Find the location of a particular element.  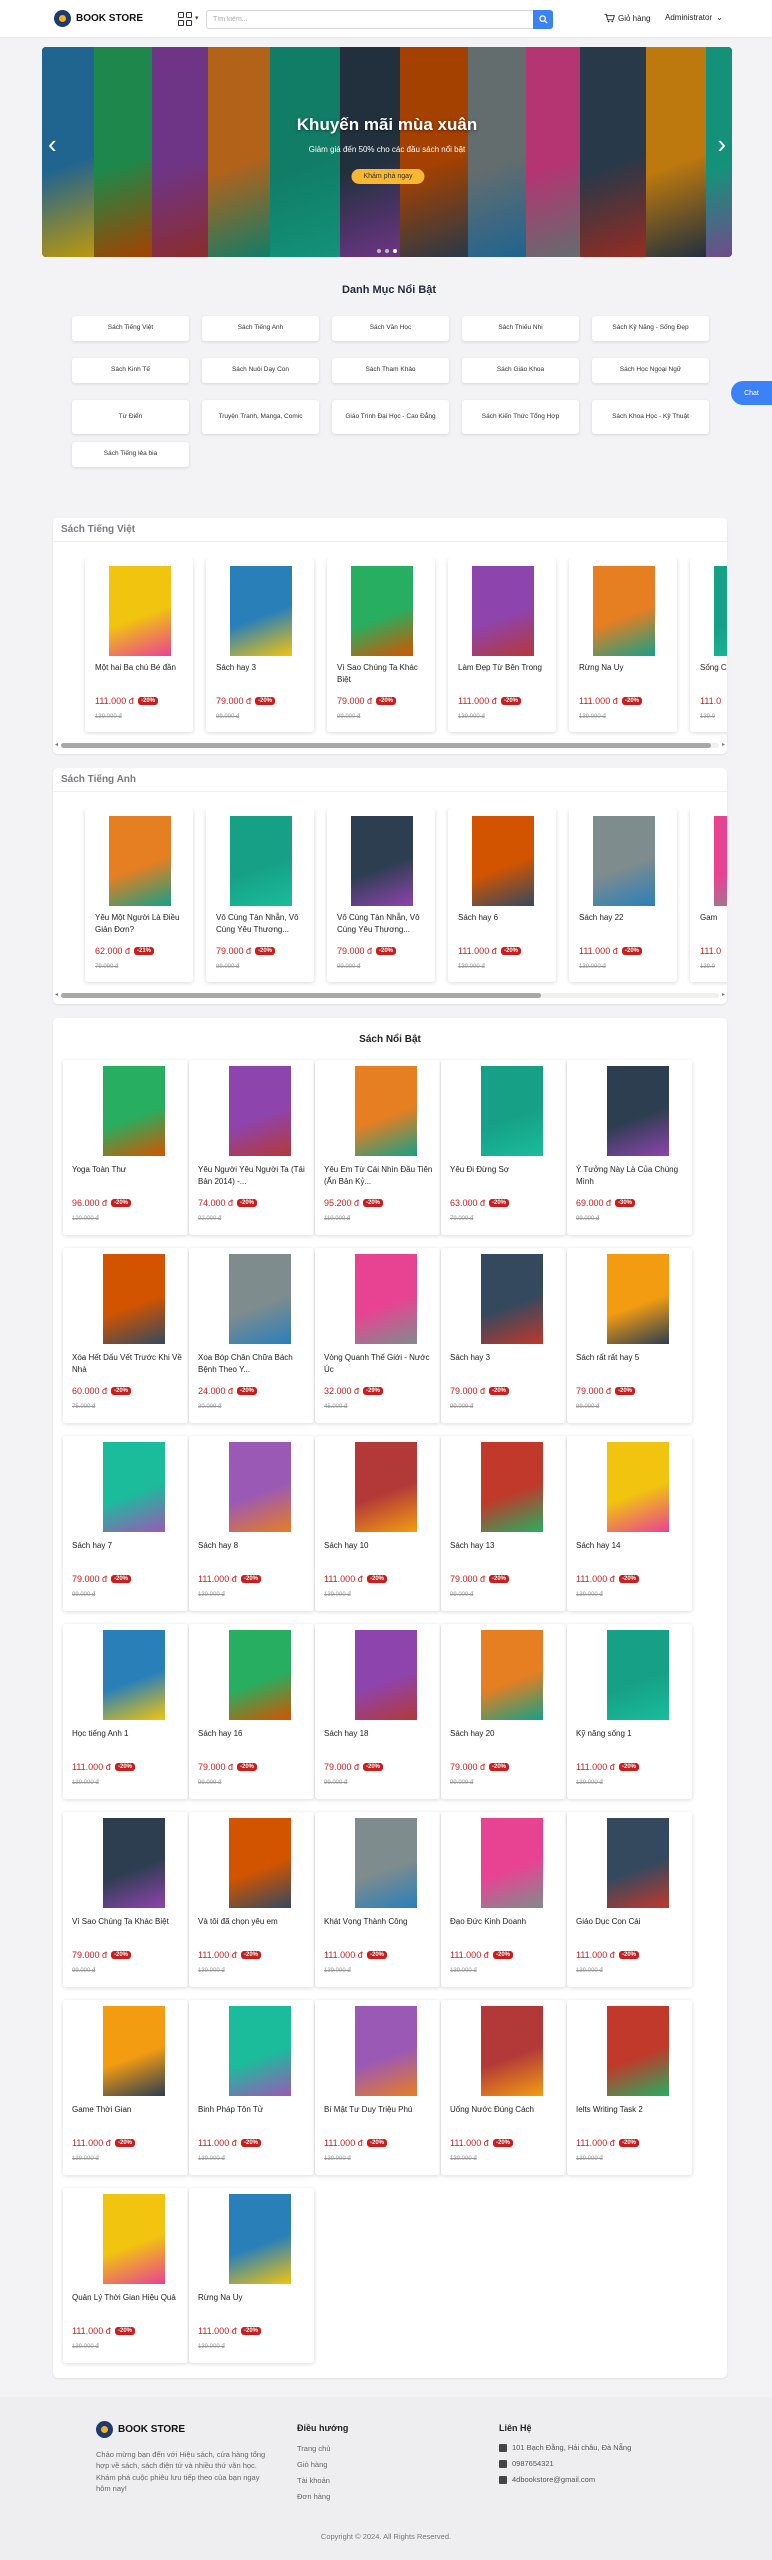

category-item: Sách Kiến Thức Tổng Hợp is located at coordinates (520, 417).